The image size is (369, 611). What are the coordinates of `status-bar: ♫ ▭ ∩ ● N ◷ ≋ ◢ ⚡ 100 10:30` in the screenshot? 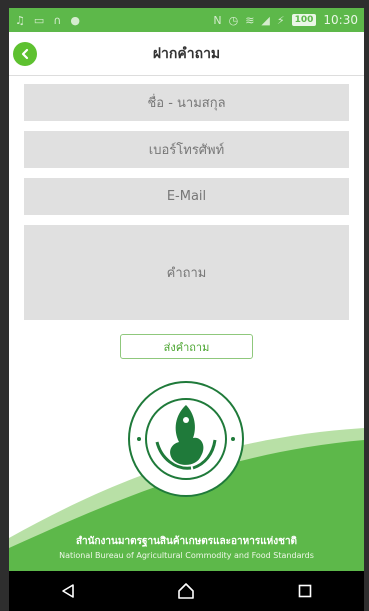 It's located at (186, 20).